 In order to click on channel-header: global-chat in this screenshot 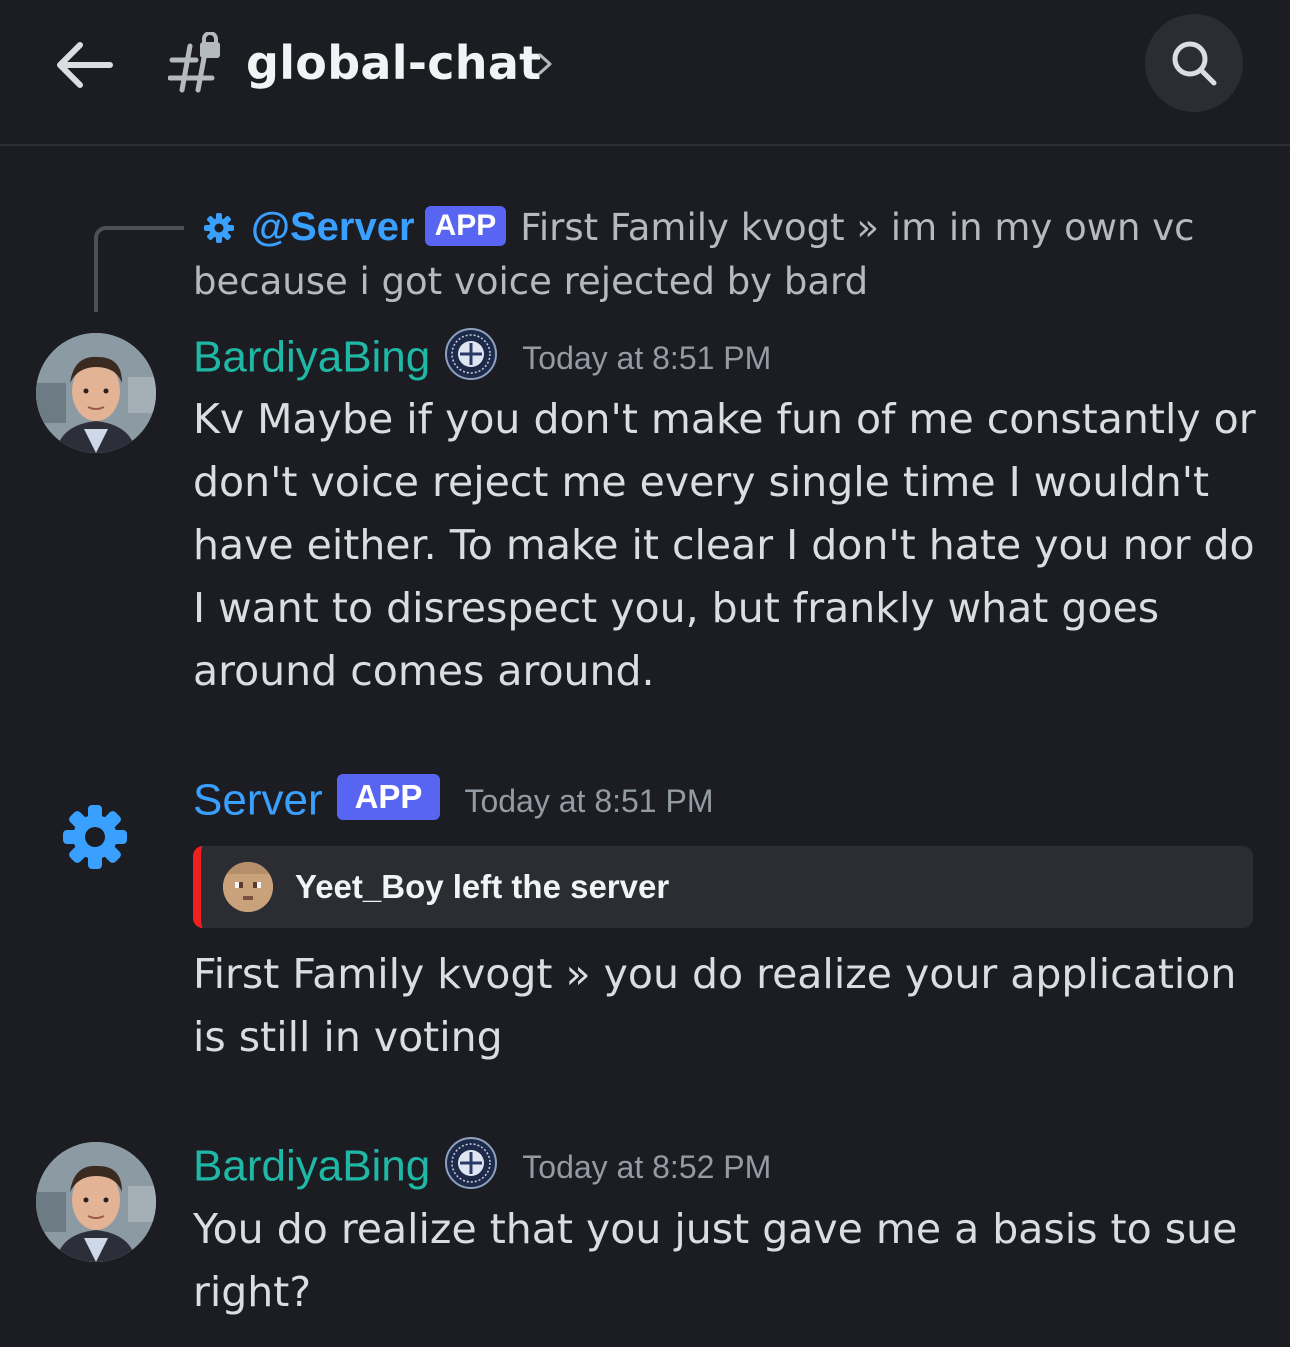, I will do `click(645, 73)`.